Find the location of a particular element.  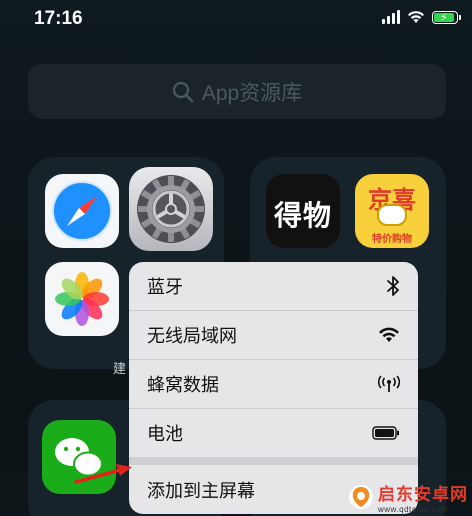

annotation-arrow is located at coordinates (103, 474).